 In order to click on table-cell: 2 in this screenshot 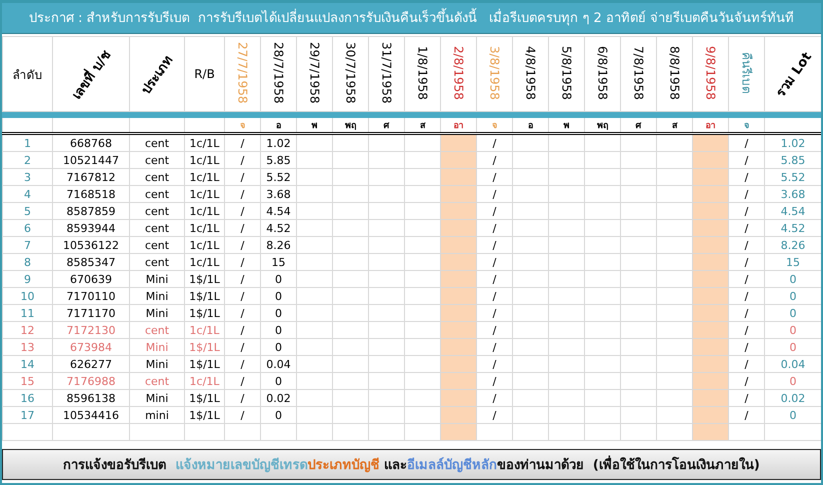, I will do `click(27, 160)`.